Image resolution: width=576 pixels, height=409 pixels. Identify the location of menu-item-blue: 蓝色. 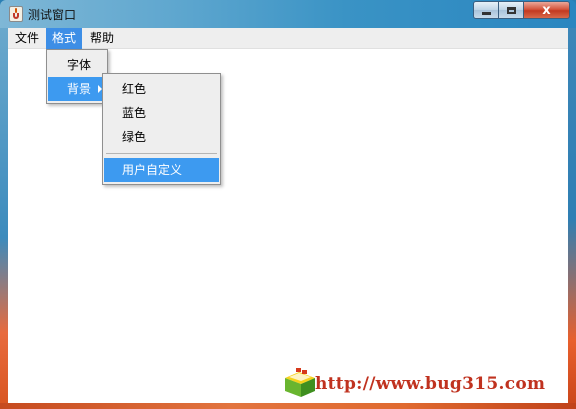
(161, 113).